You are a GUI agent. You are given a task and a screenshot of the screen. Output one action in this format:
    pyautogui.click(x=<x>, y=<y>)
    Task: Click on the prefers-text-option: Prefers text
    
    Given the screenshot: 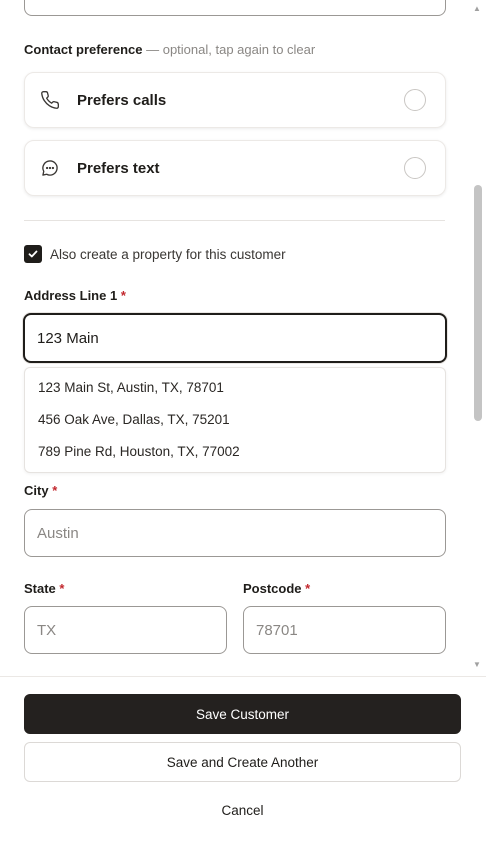 What is the action you would take?
    pyautogui.click(x=235, y=168)
    